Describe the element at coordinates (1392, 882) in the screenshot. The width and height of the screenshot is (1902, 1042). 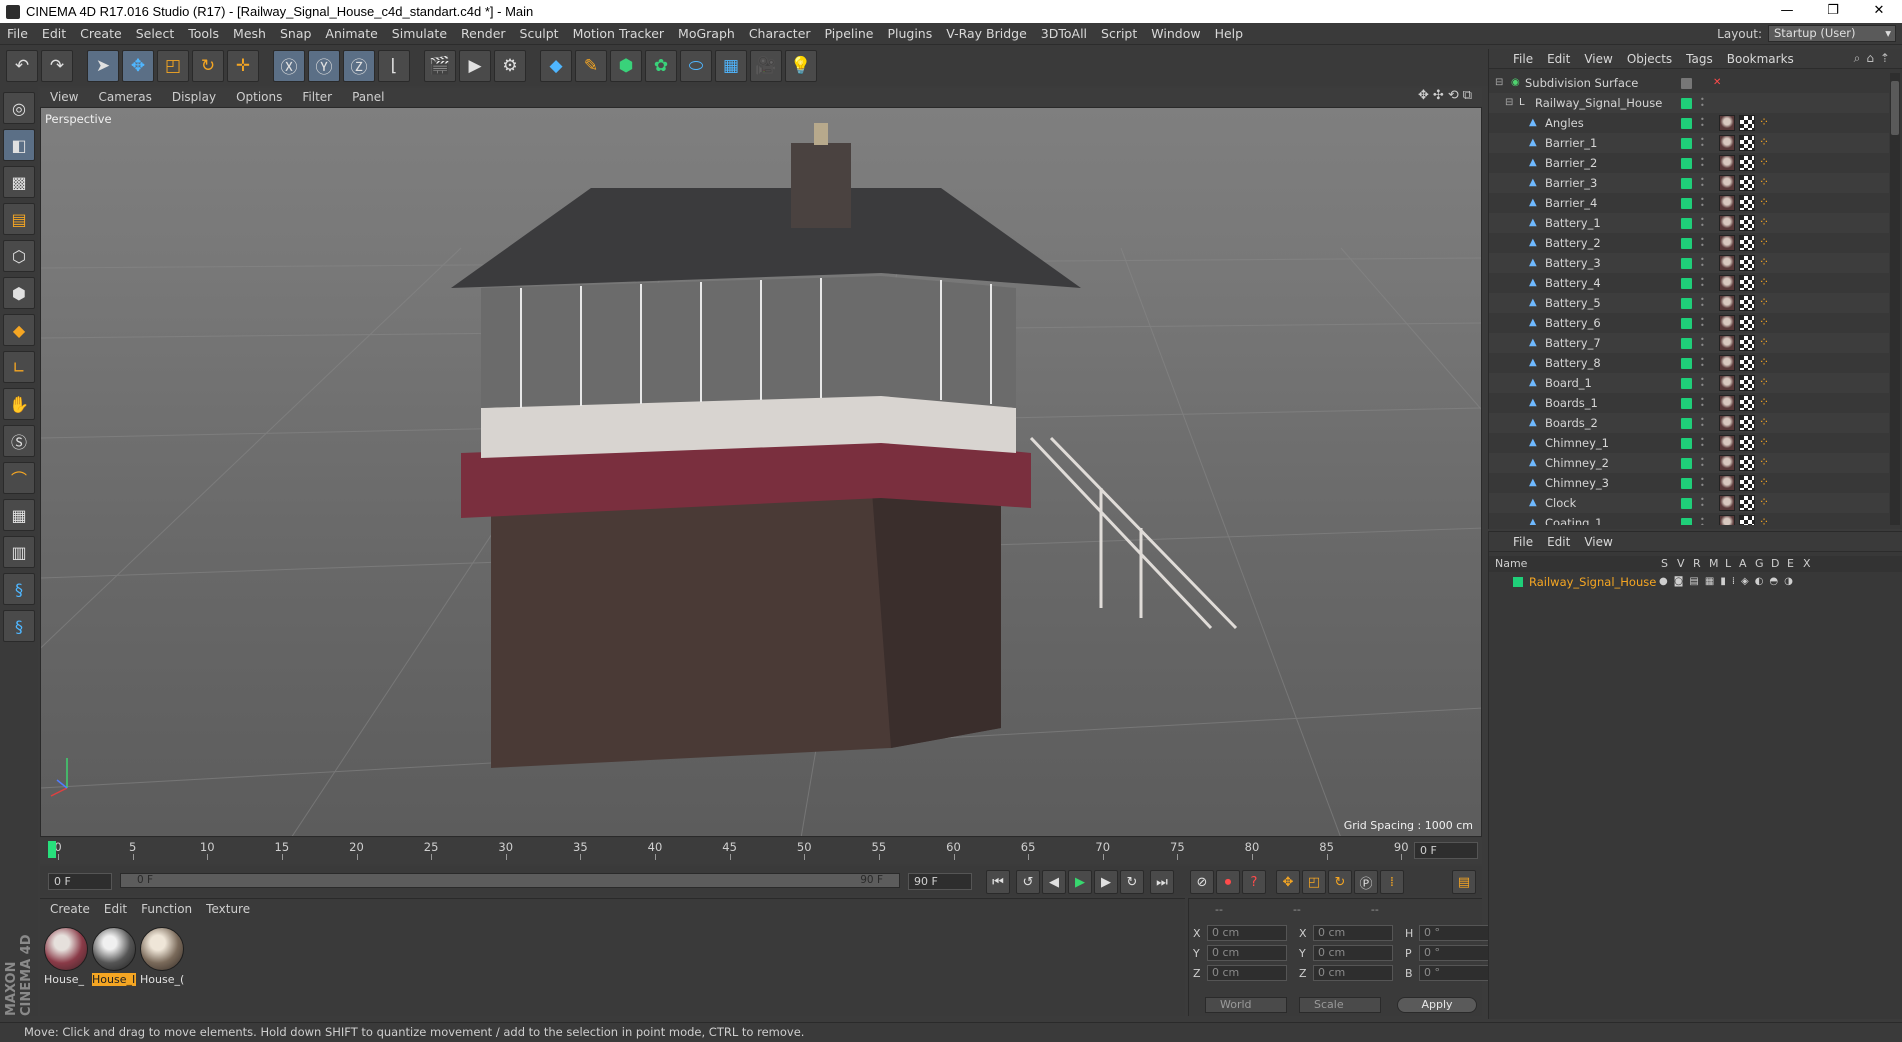
I see `key-pla-icon: ⁞` at that location.